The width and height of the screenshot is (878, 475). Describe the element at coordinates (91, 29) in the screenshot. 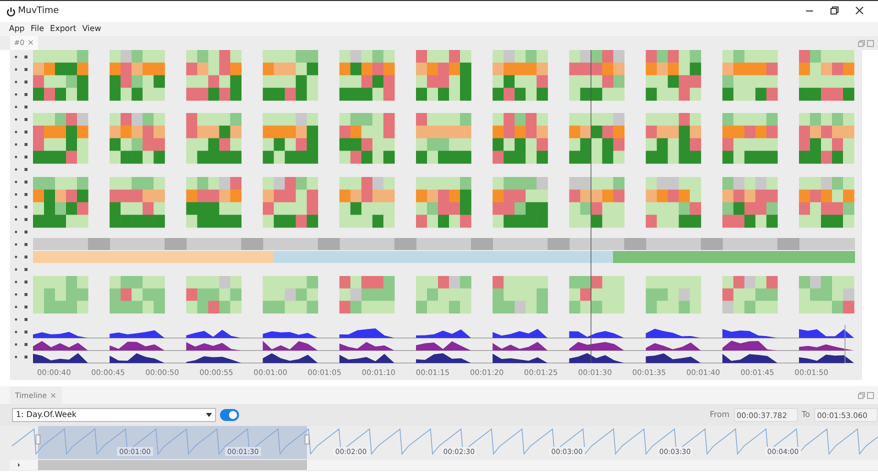

I see `menu-item: View` at that location.